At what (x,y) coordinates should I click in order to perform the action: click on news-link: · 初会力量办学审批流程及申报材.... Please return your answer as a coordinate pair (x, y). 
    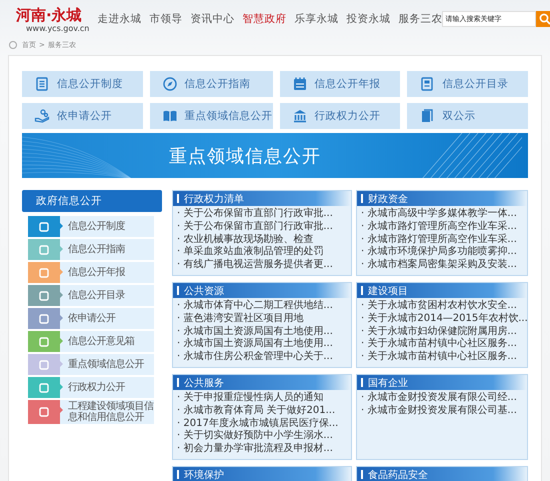
    Looking at the image, I should click on (255, 449).